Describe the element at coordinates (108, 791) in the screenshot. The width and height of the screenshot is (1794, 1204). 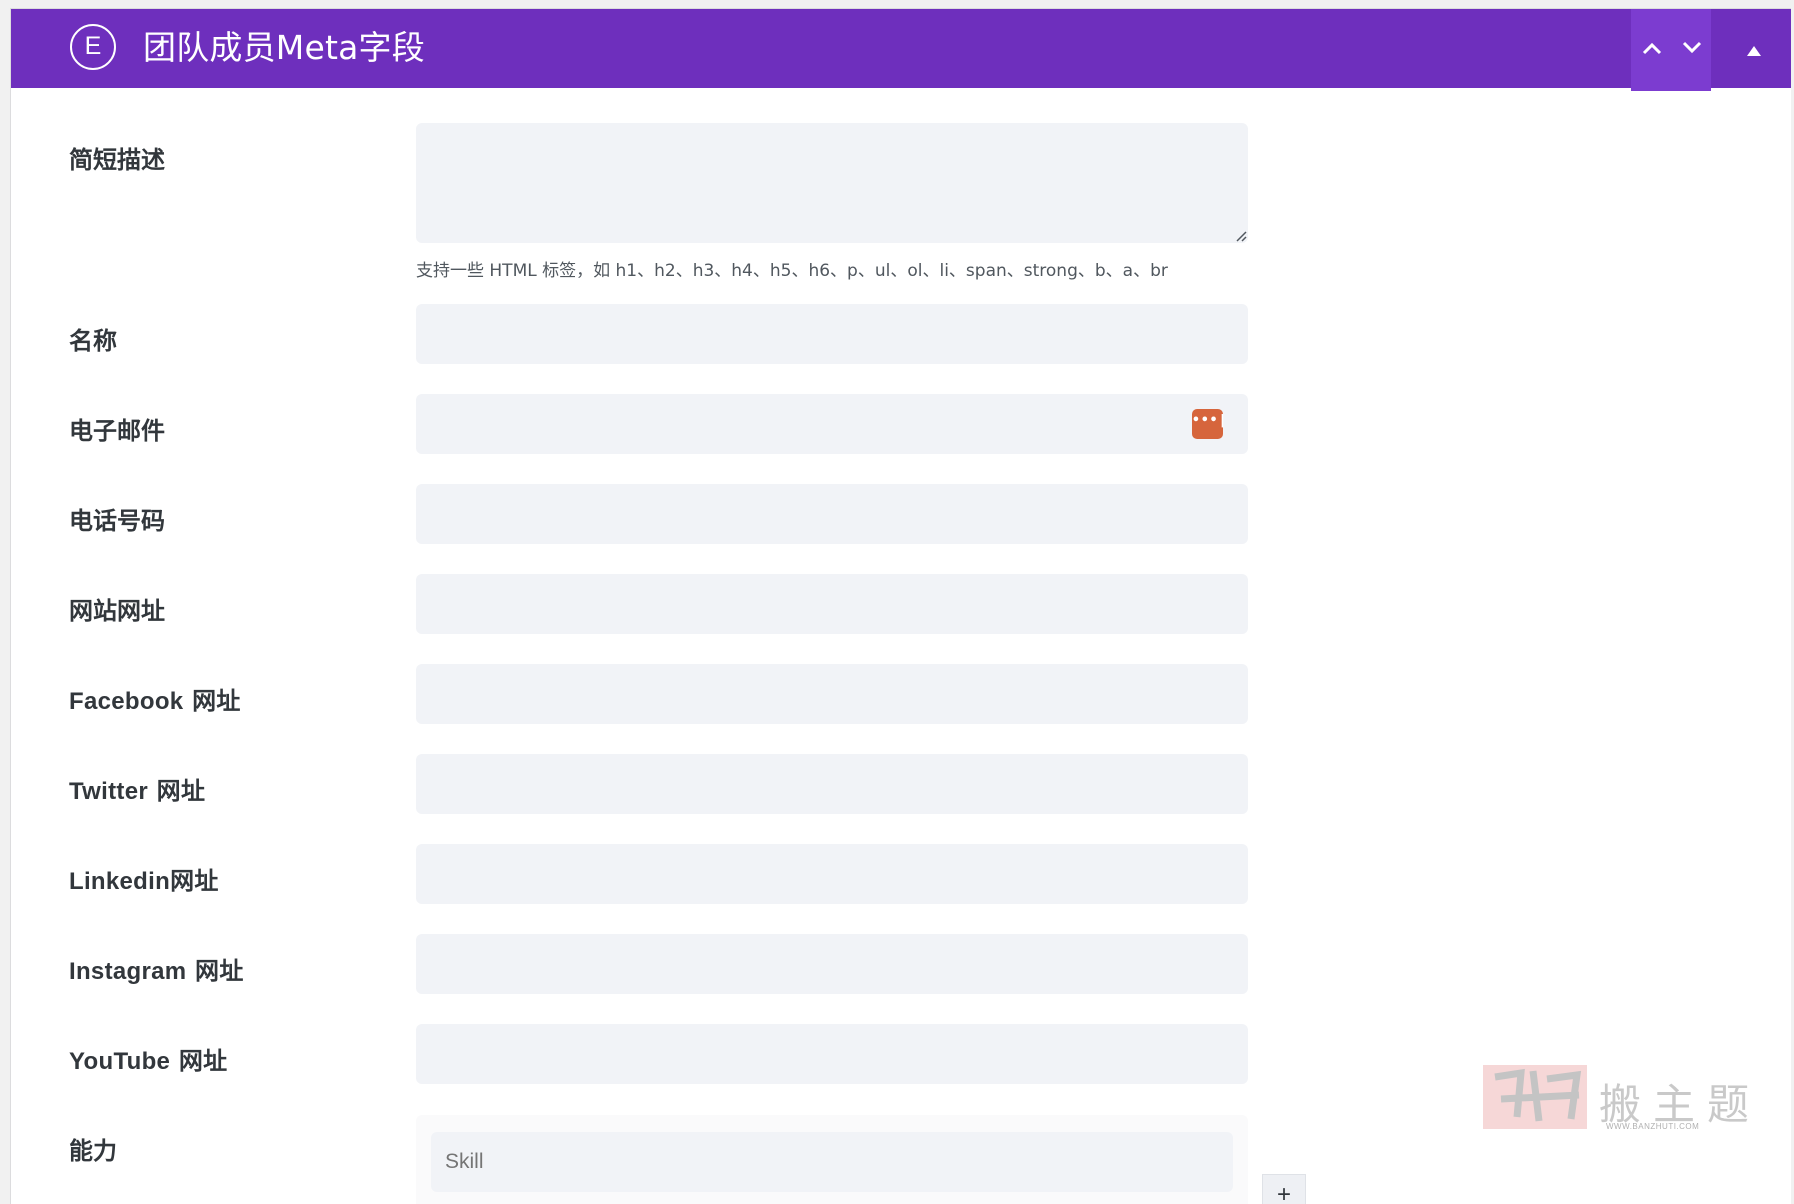
I see `twitter-label-text: Twitter` at that location.